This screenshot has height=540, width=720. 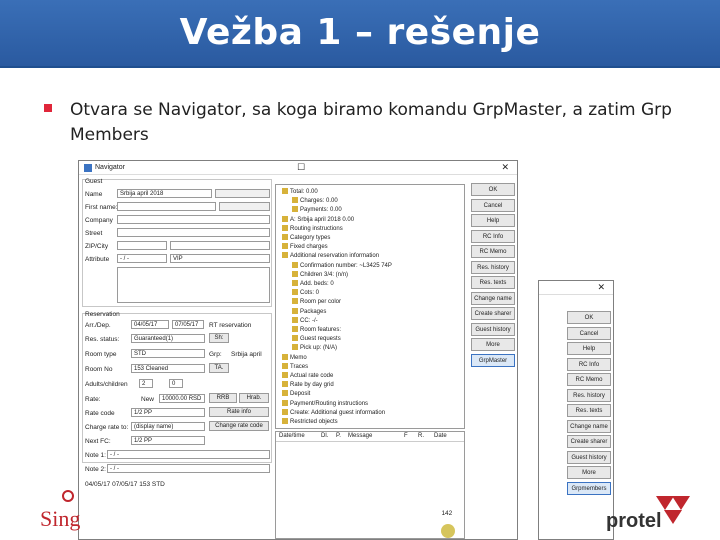 I want to click on grid-column-header: R., so click(x=421, y=436).